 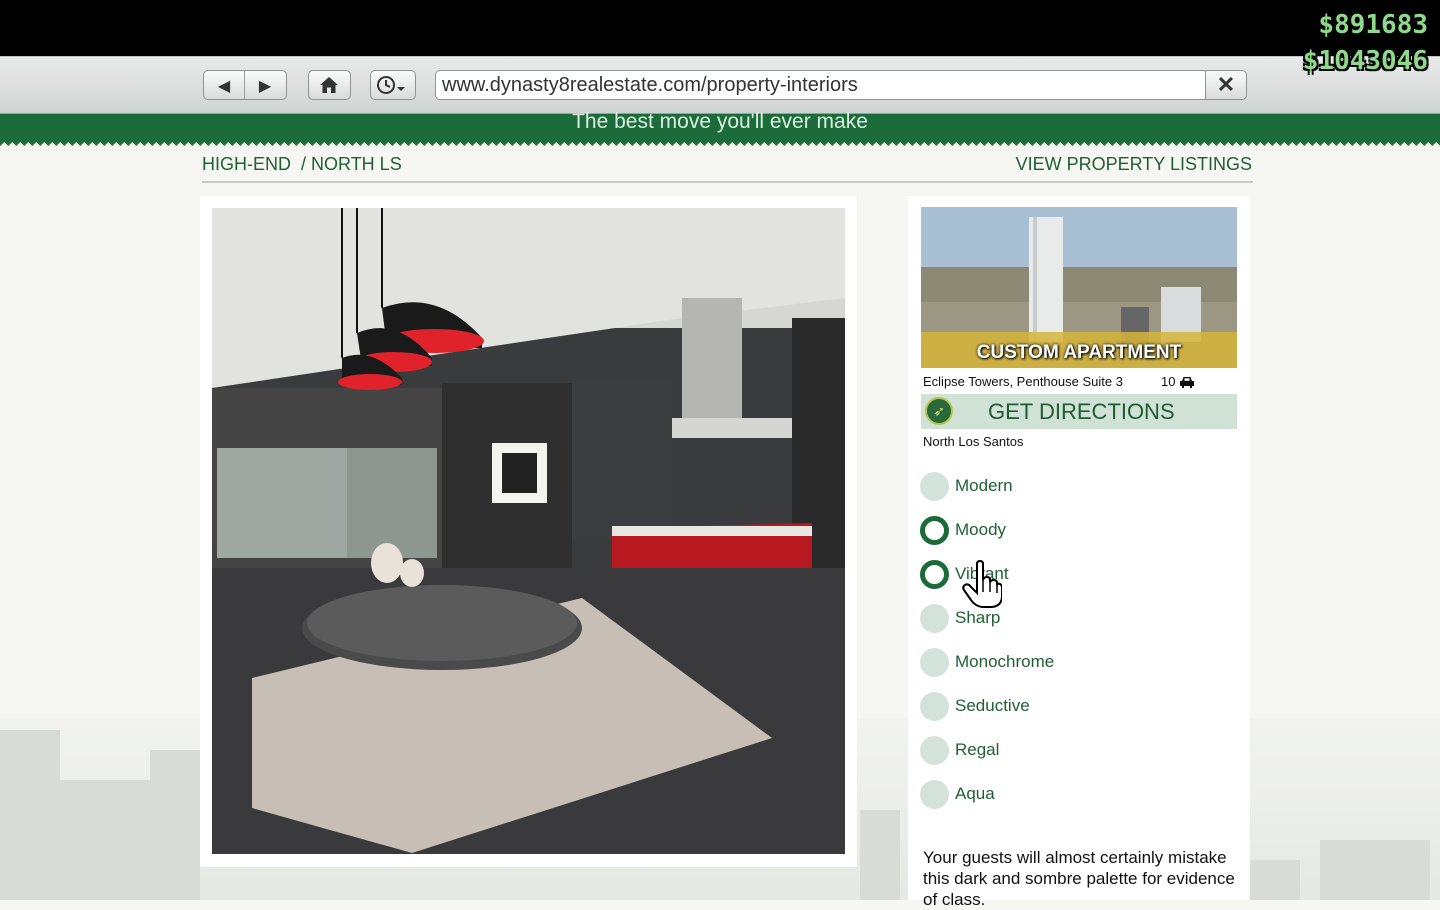 I want to click on get-directions-button: ➶ GET DIRECTIONS, so click(x=1079, y=411).